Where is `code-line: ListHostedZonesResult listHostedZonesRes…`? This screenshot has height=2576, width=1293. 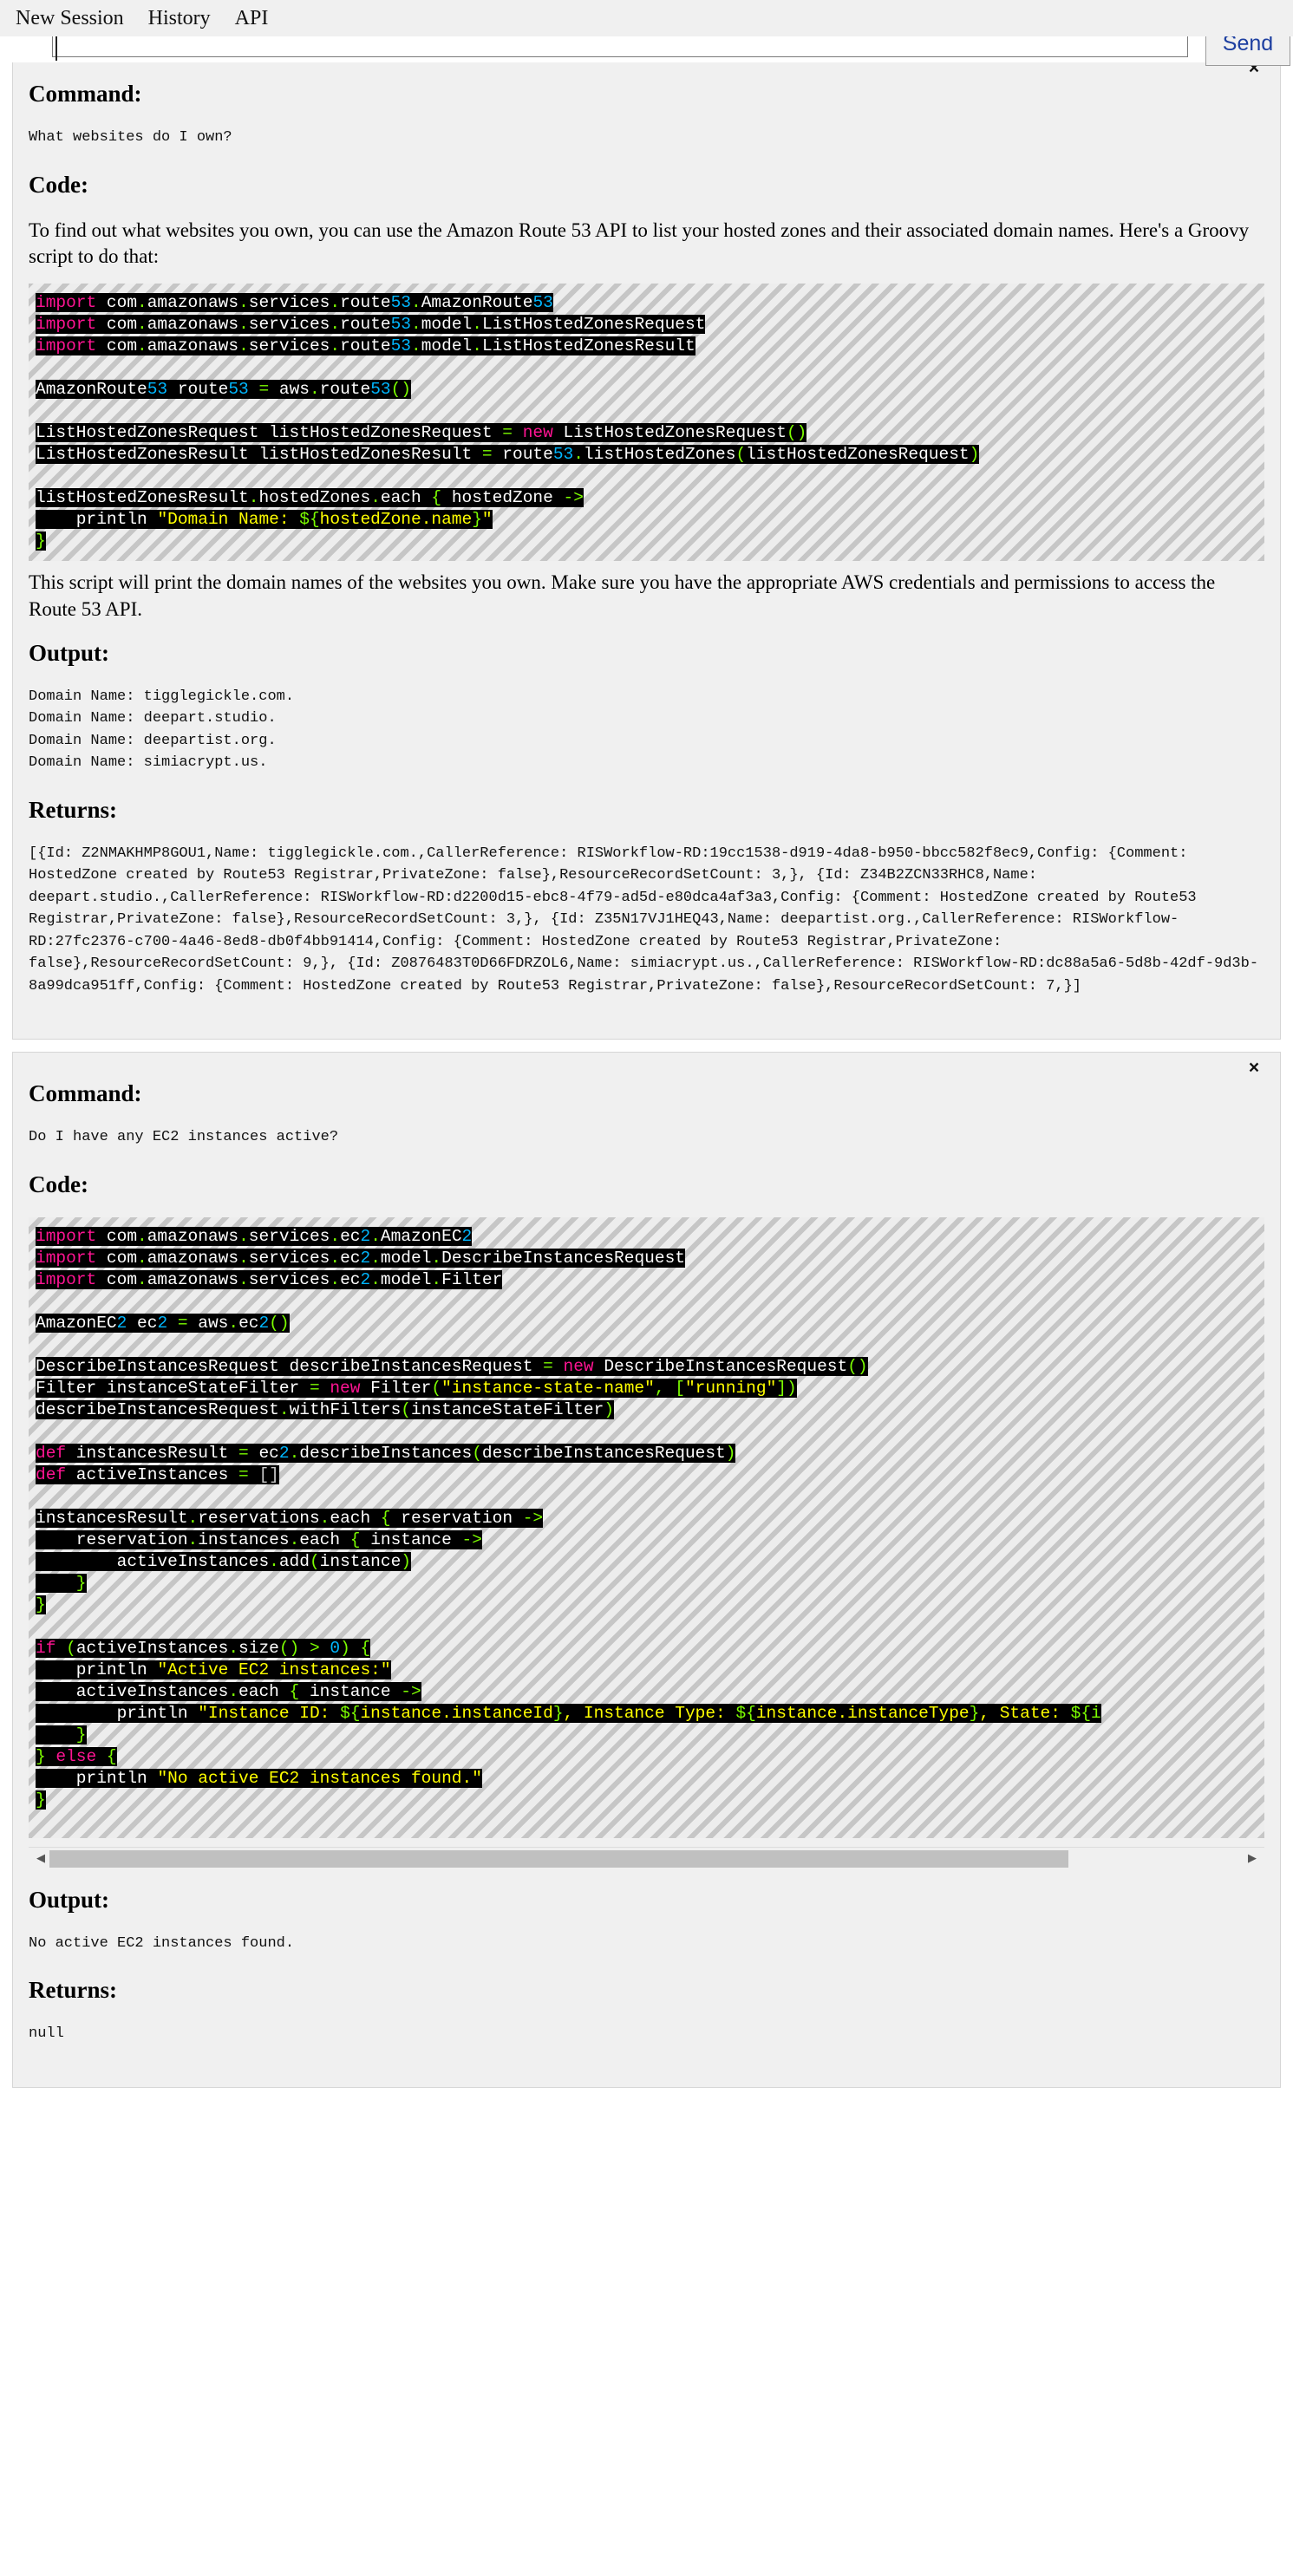 code-line: ListHostedZonesResult listHostedZonesRes… is located at coordinates (508, 455).